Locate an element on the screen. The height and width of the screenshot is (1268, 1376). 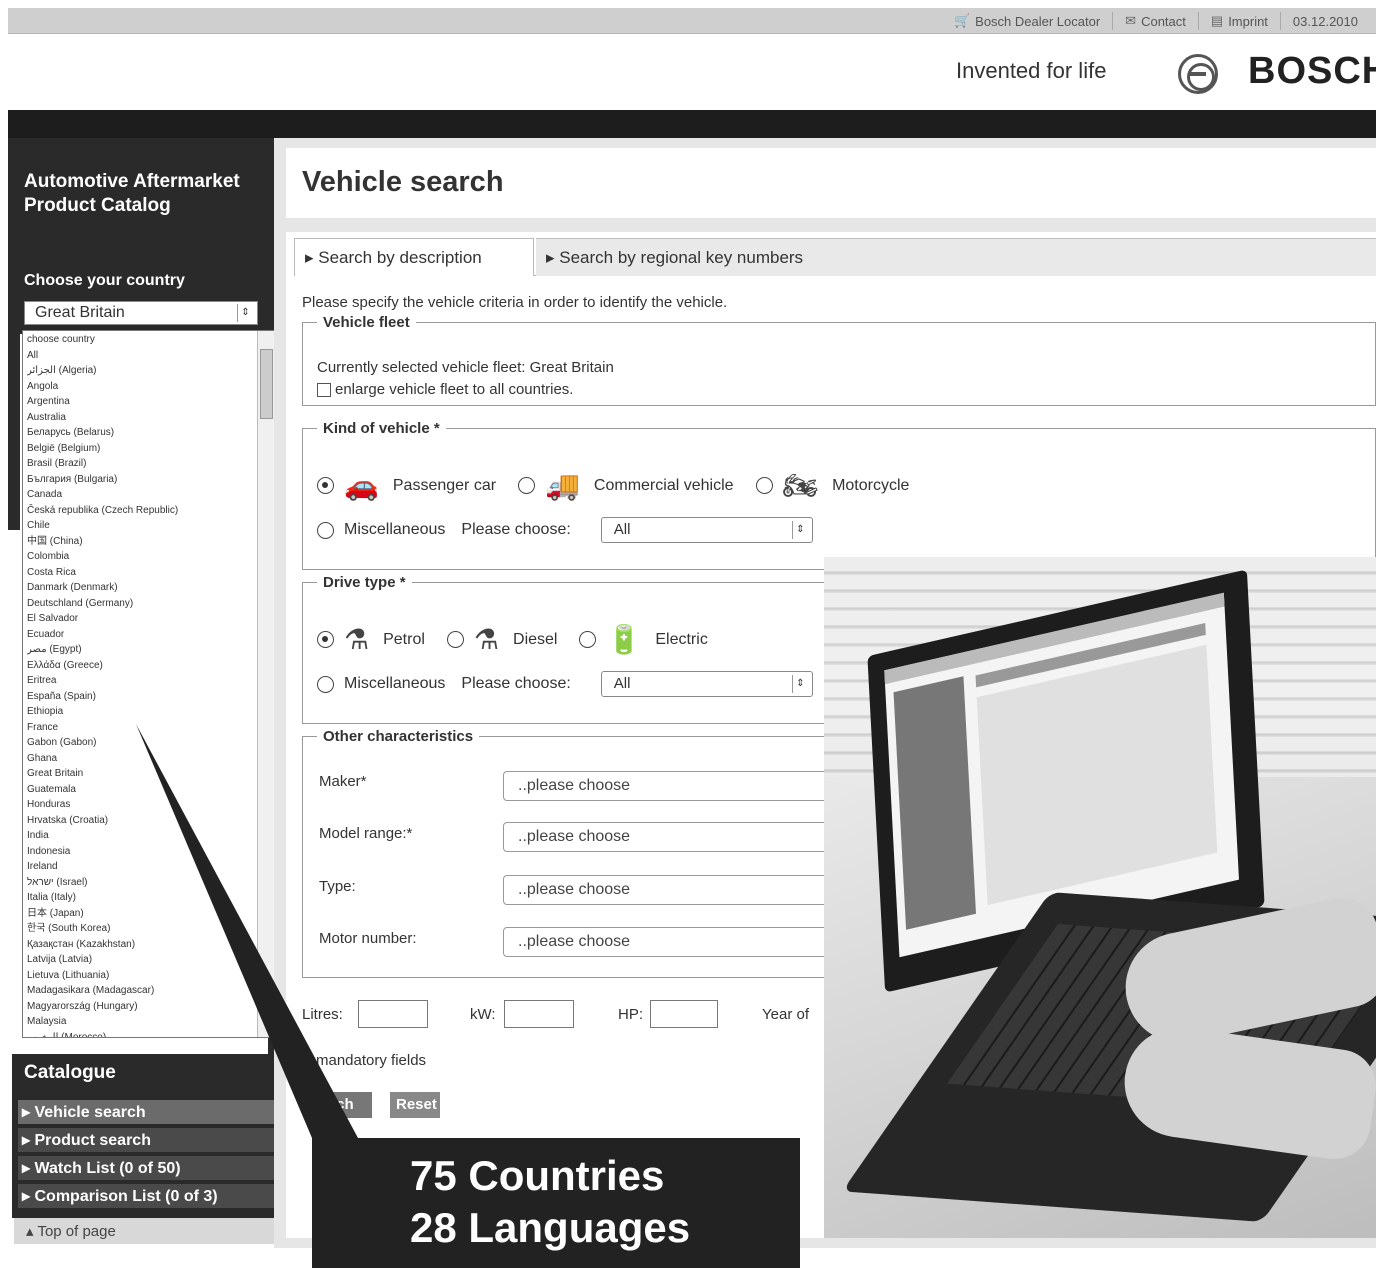
country-option: Argentina is located at coordinates (140, 402).